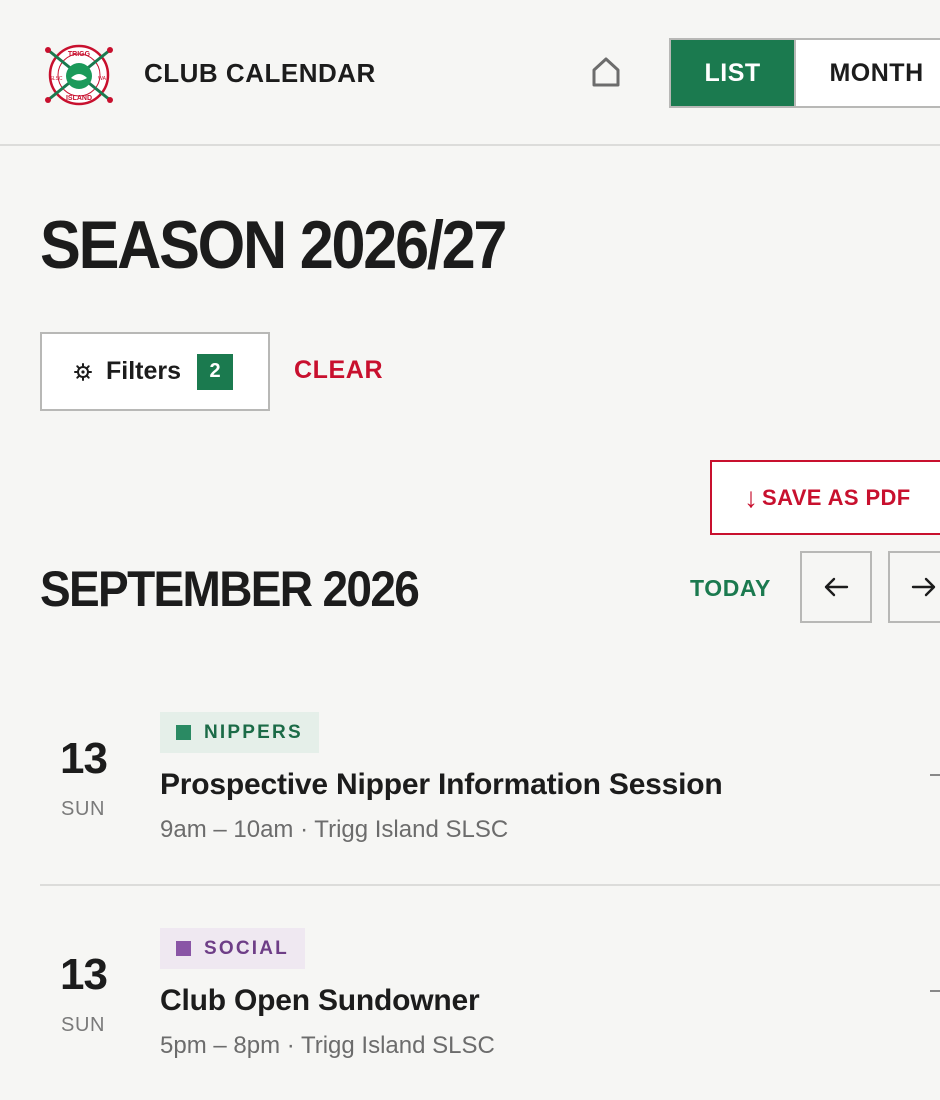 The width and height of the screenshot is (940, 1100). I want to click on clear-filters-button: CLEAR, so click(338, 370).